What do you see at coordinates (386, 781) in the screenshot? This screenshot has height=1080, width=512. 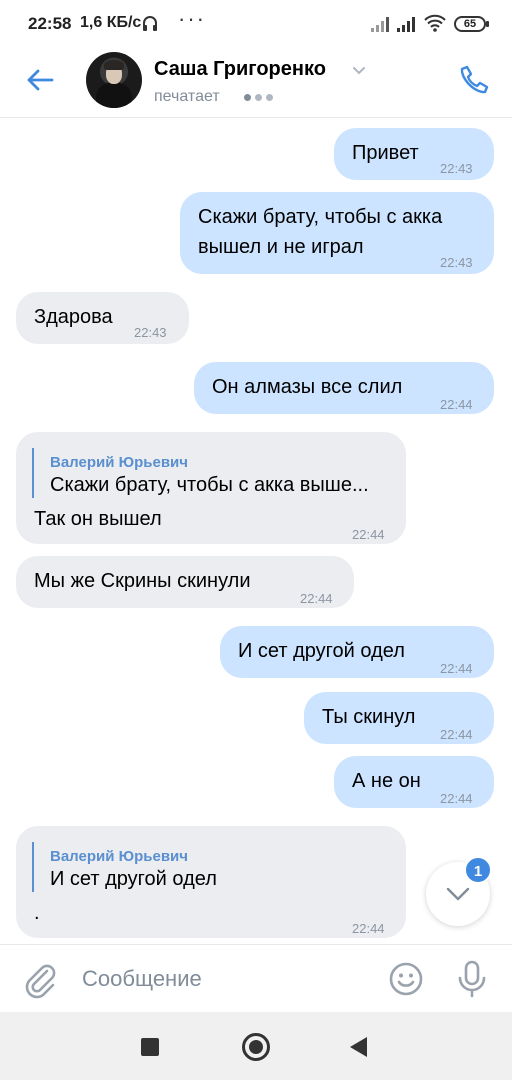 I see `message-text: А не он` at bounding box center [386, 781].